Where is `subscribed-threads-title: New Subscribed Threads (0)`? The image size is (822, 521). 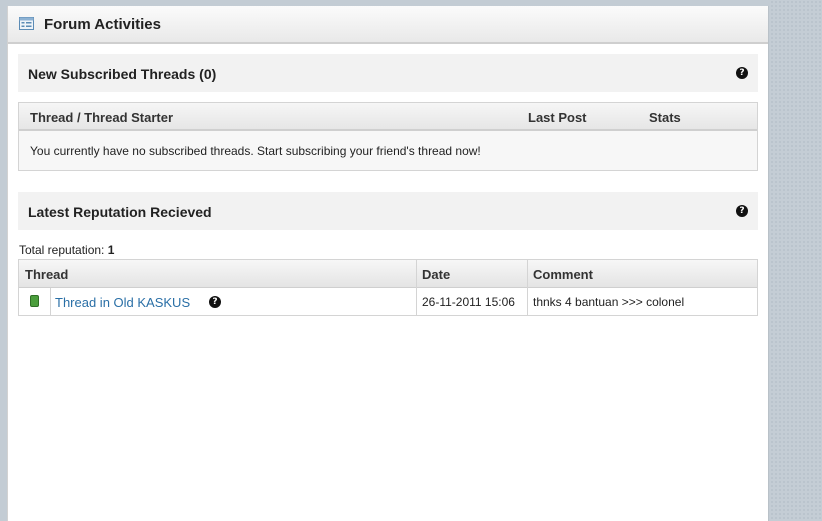 subscribed-threads-title: New Subscribed Threads (0) is located at coordinates (122, 74).